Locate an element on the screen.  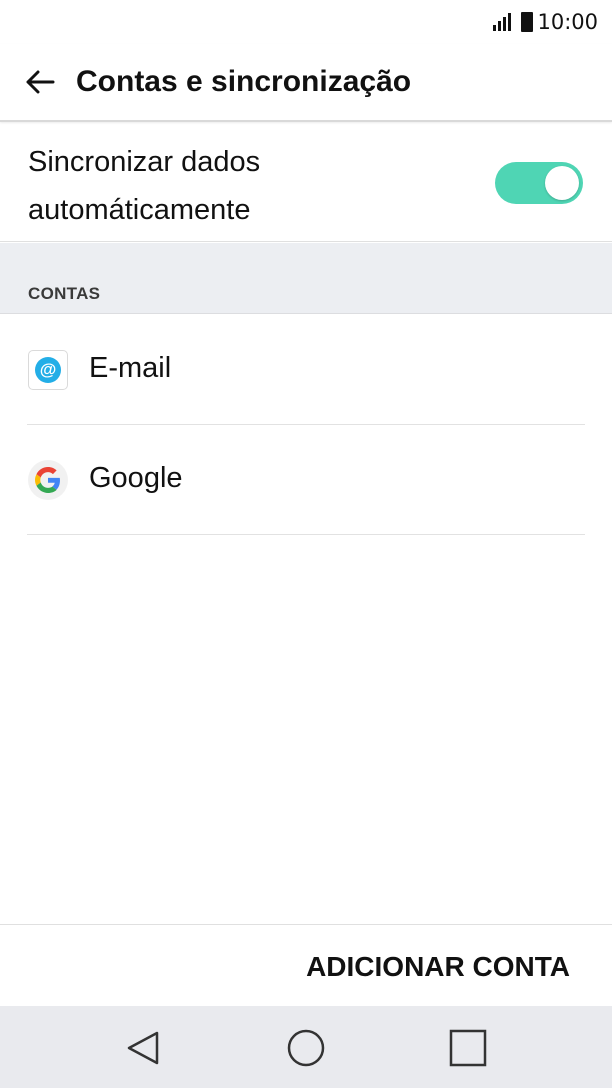
account-label: E-mail is located at coordinates (130, 368).